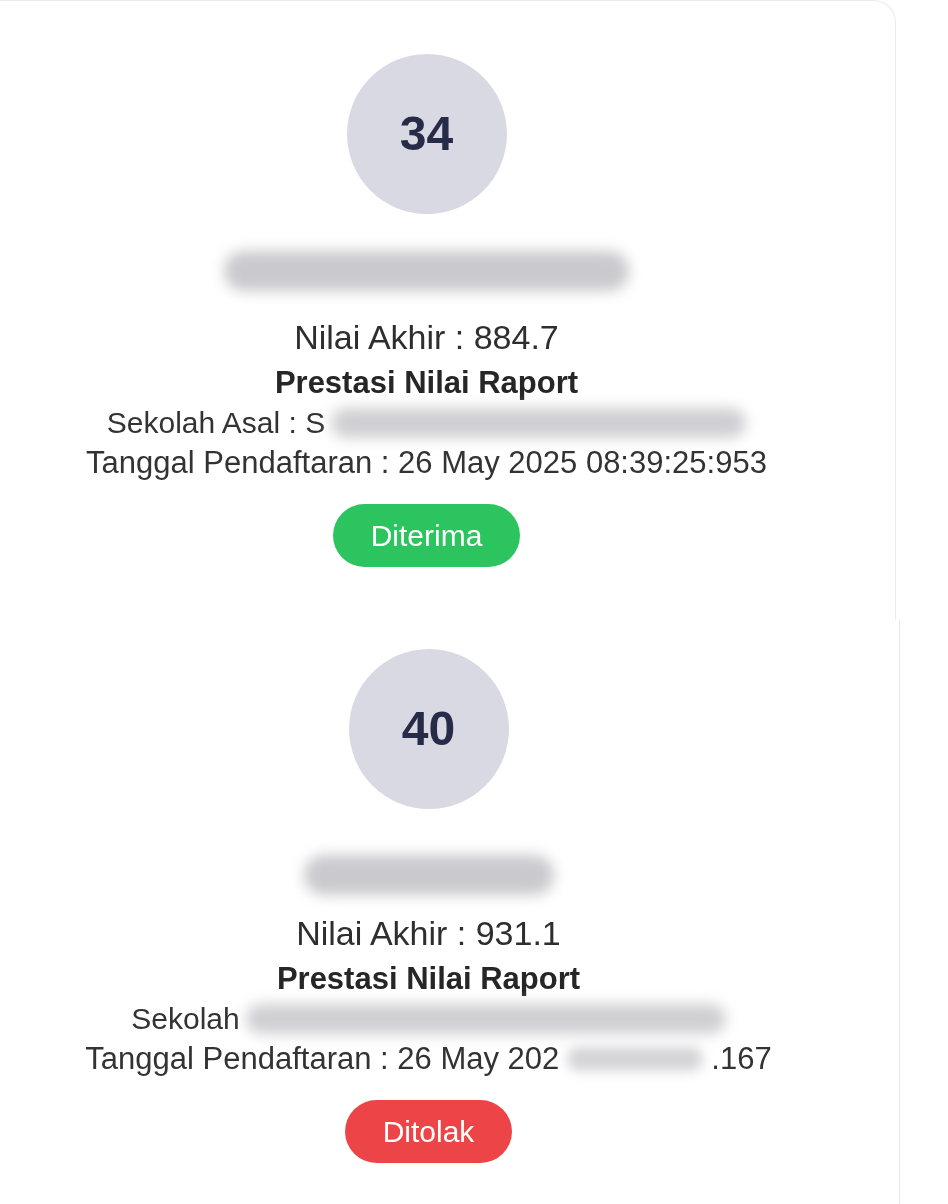 The height and width of the screenshot is (1204, 948). Describe the element at coordinates (426, 463) in the screenshot. I see `registration-date: Tanggal Pendaftaran : 26 May 2025 08:39:25:953` at that location.